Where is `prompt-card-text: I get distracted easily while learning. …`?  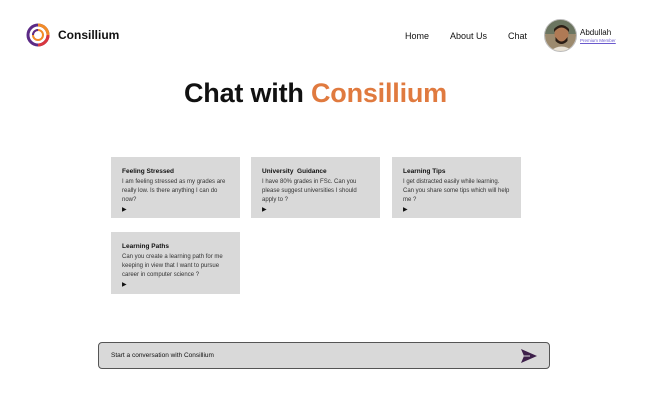 prompt-card-text: I get distracted easily while learning. … is located at coordinates (456, 191).